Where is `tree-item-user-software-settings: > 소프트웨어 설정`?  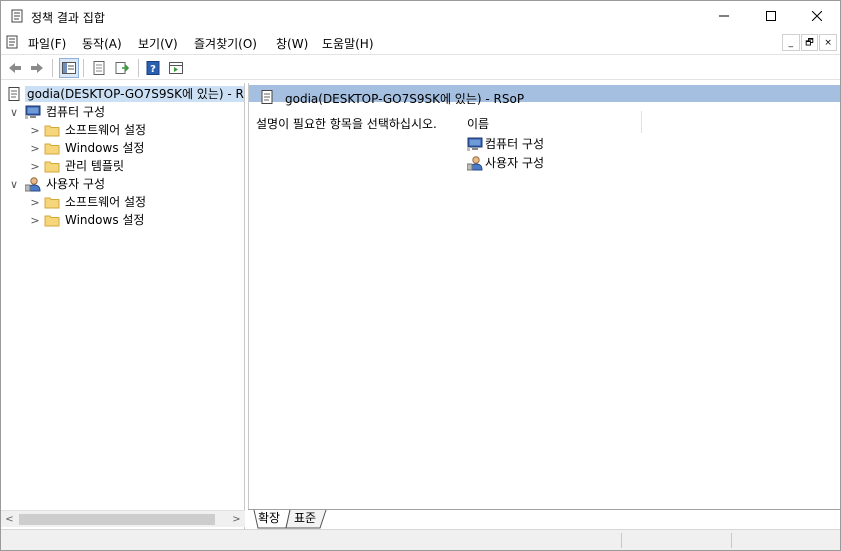 tree-item-user-software-settings: > 소프트웨어 설정 is located at coordinates (122, 202).